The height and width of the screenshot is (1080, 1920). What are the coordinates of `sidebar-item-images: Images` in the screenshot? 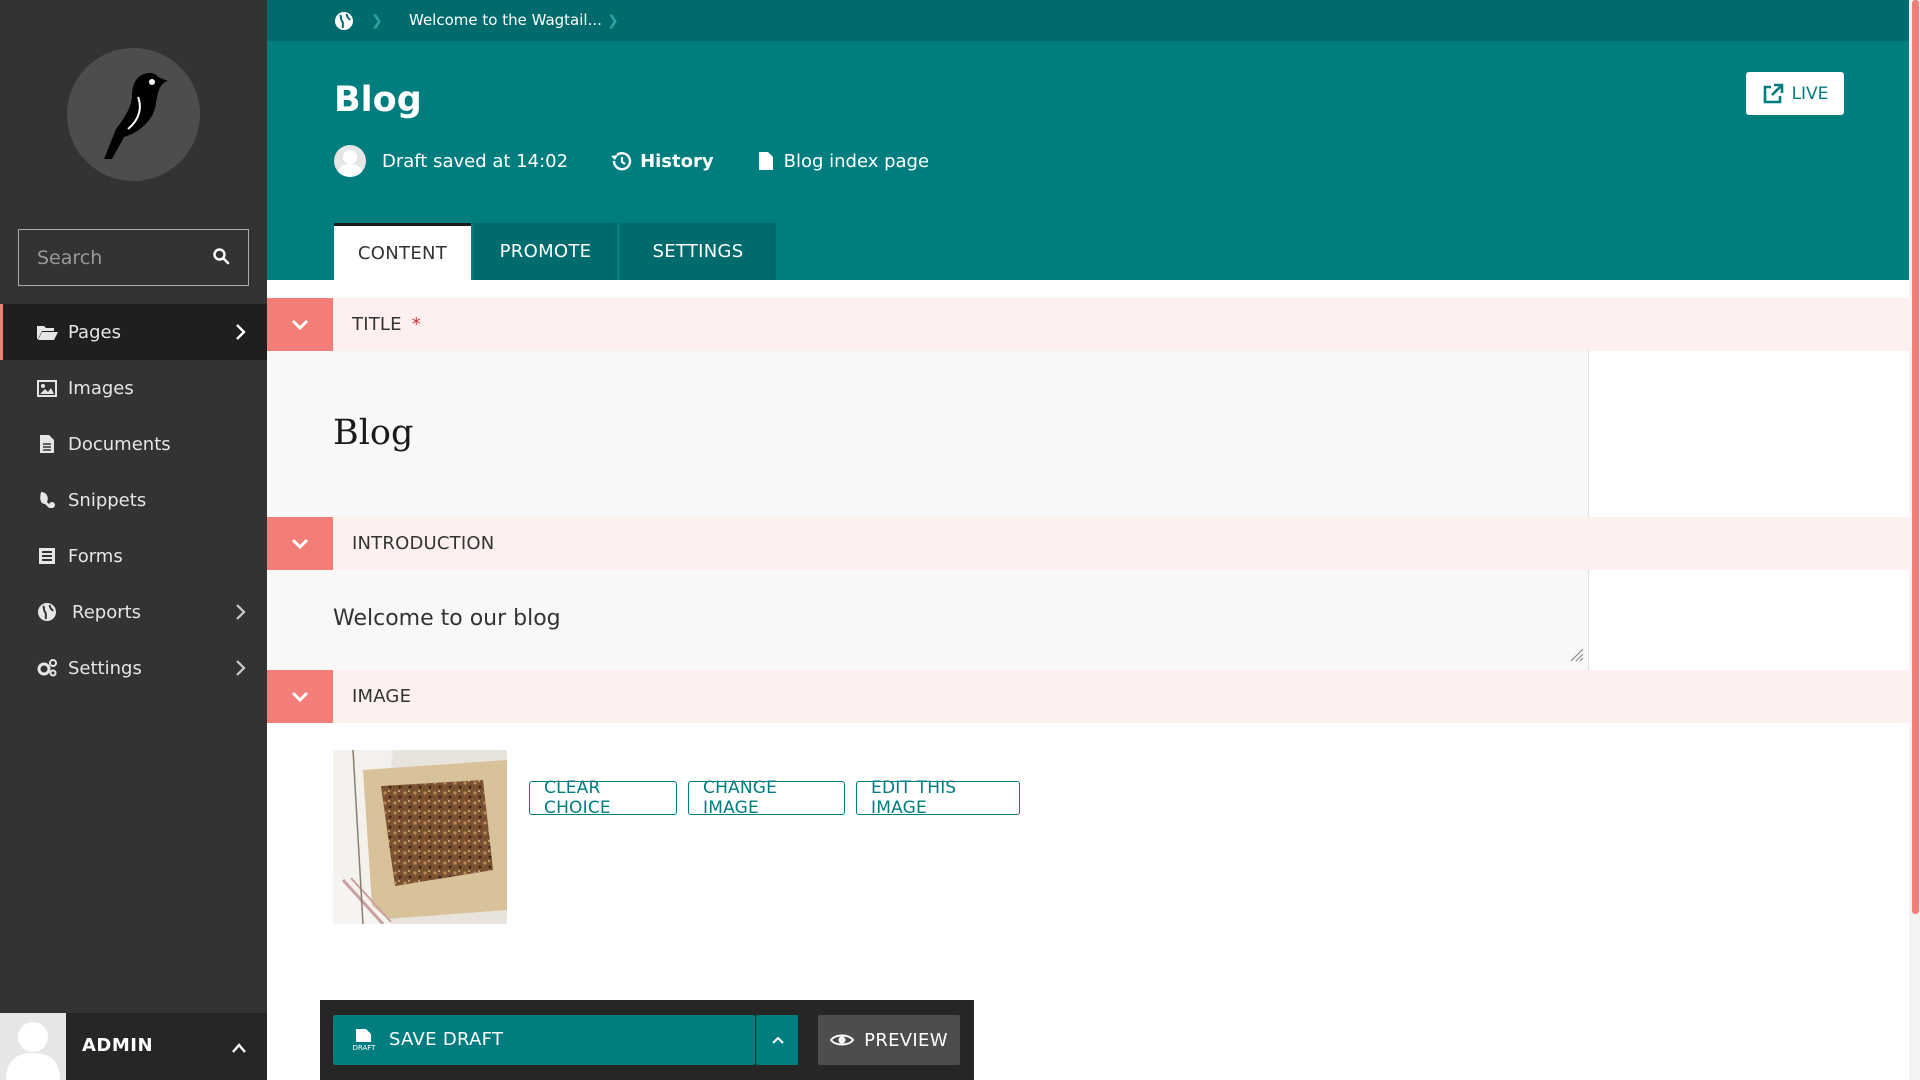 It's located at (133, 388).